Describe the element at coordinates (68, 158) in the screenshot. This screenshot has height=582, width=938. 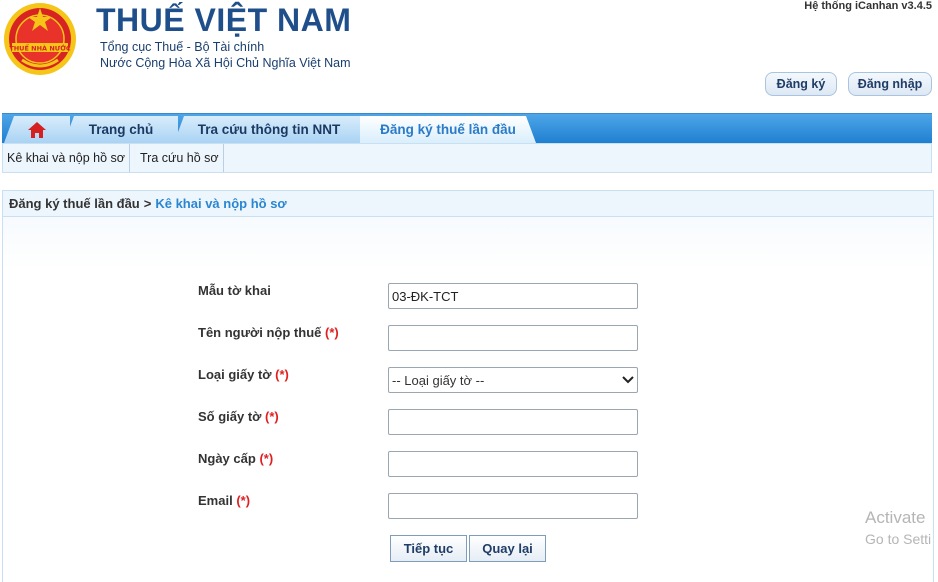
I see `subnav-item-ke-khai: Kê khai và nộp hồ sơ` at that location.